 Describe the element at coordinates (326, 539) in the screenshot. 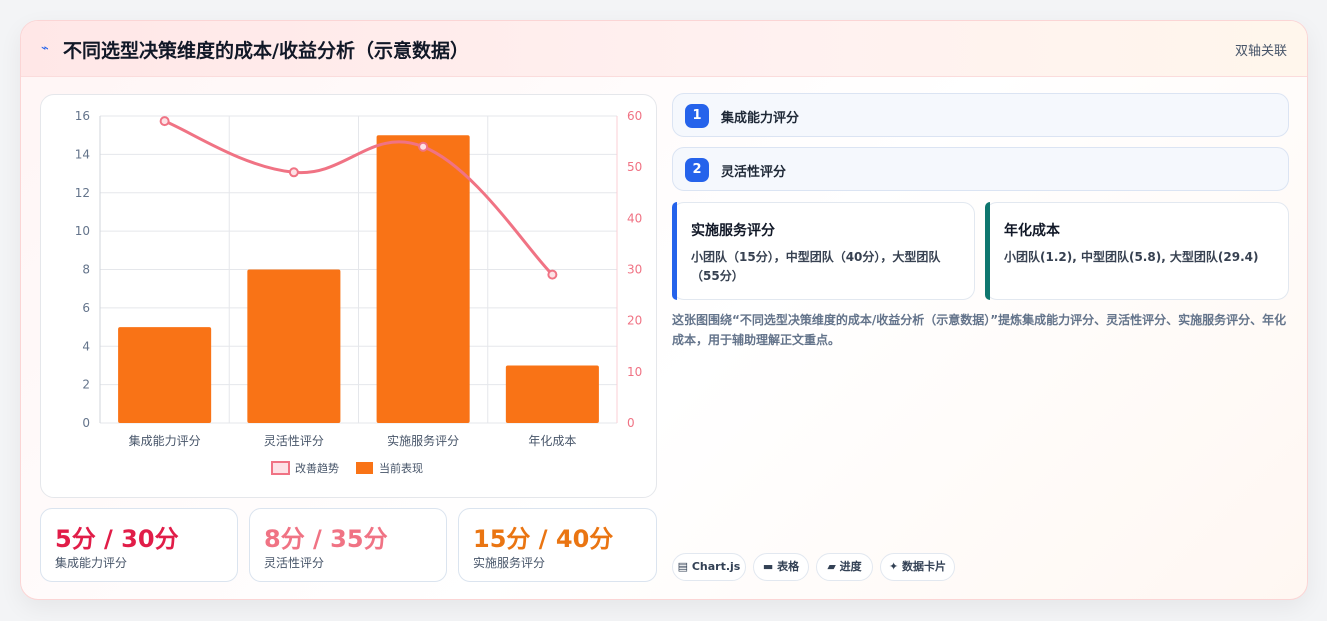

I see `stat-value: 8分 / 35分` at that location.